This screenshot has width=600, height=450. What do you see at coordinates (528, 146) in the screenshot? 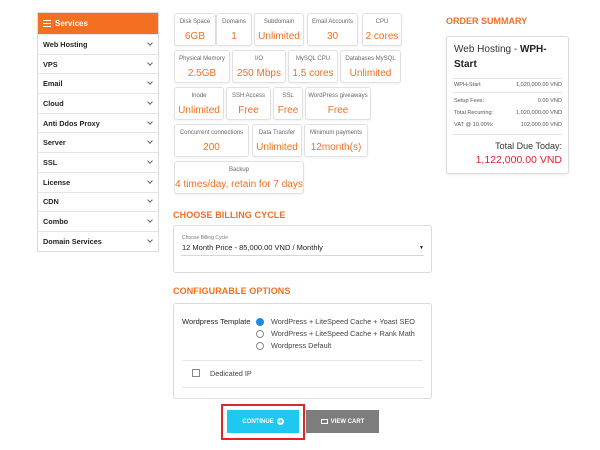
I see `total-due-label: Total Due Today:` at bounding box center [528, 146].